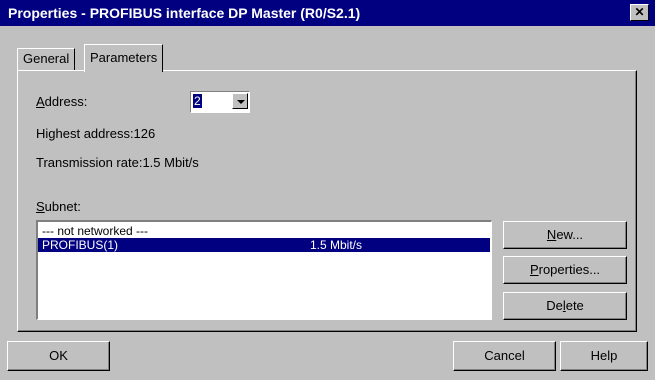  What do you see at coordinates (504, 356) in the screenshot?
I see `cancel-button: Cancel` at bounding box center [504, 356].